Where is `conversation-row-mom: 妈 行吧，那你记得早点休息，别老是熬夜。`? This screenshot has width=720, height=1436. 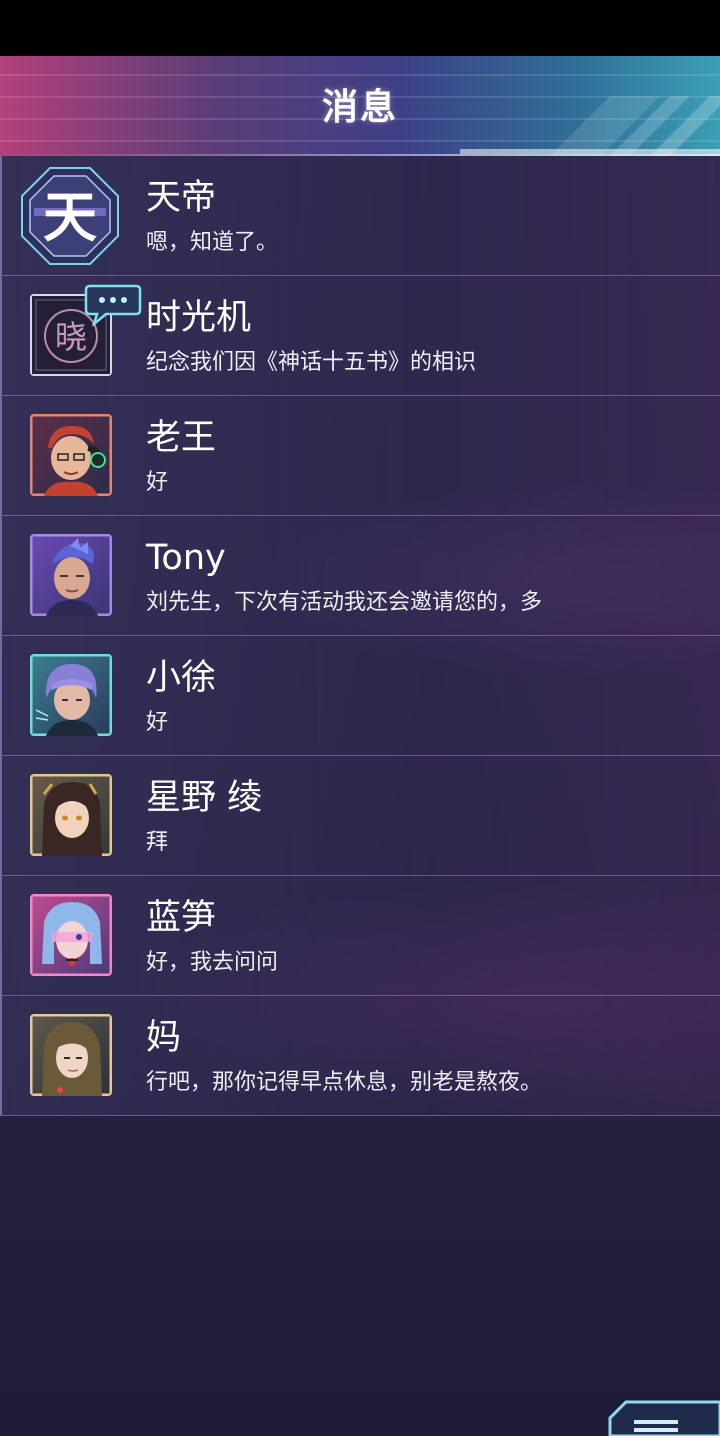 conversation-row-mom: 妈 行吧，那你记得早点休息，别老是熬夜。 is located at coordinates (360, 1056).